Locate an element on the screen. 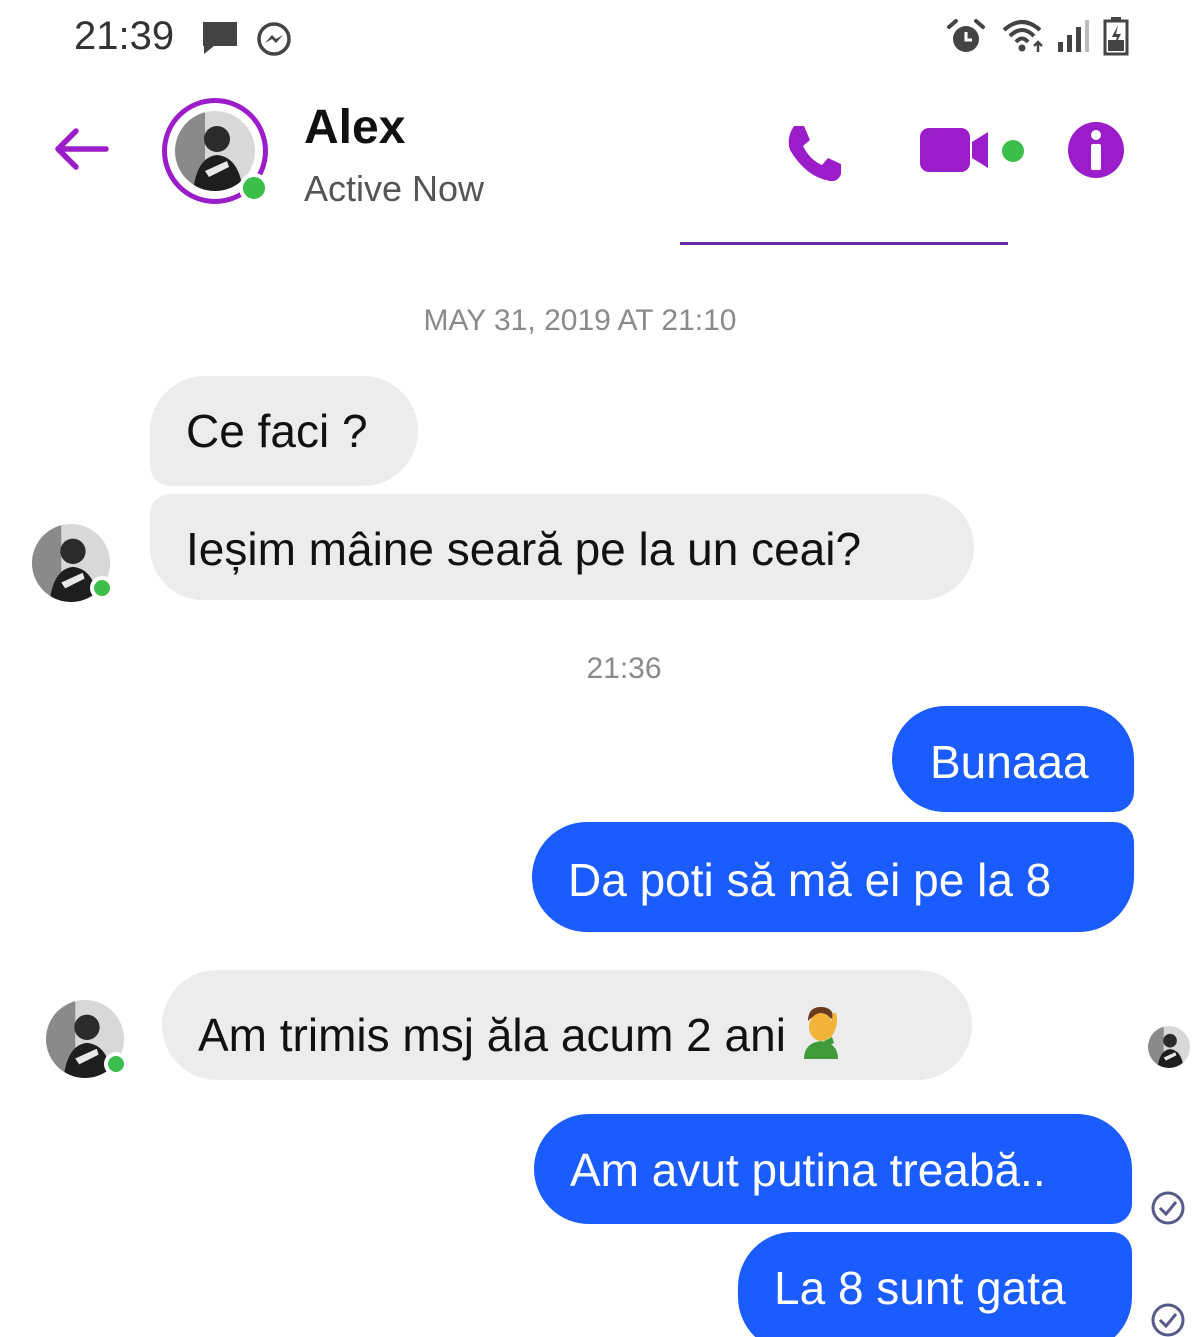 Image resolution: width=1200 pixels, height=1337 pixels. info-icon is located at coordinates (1096, 150).